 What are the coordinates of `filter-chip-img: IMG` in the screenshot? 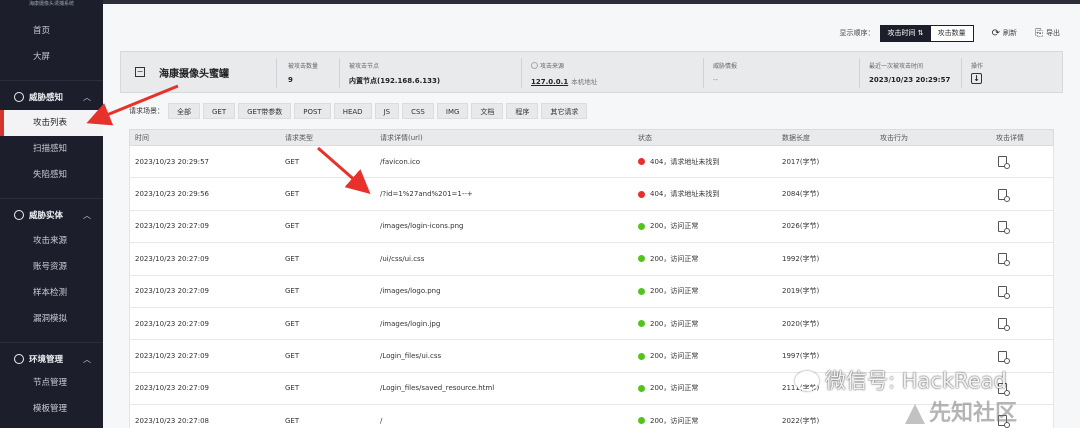 It's located at (452, 111).